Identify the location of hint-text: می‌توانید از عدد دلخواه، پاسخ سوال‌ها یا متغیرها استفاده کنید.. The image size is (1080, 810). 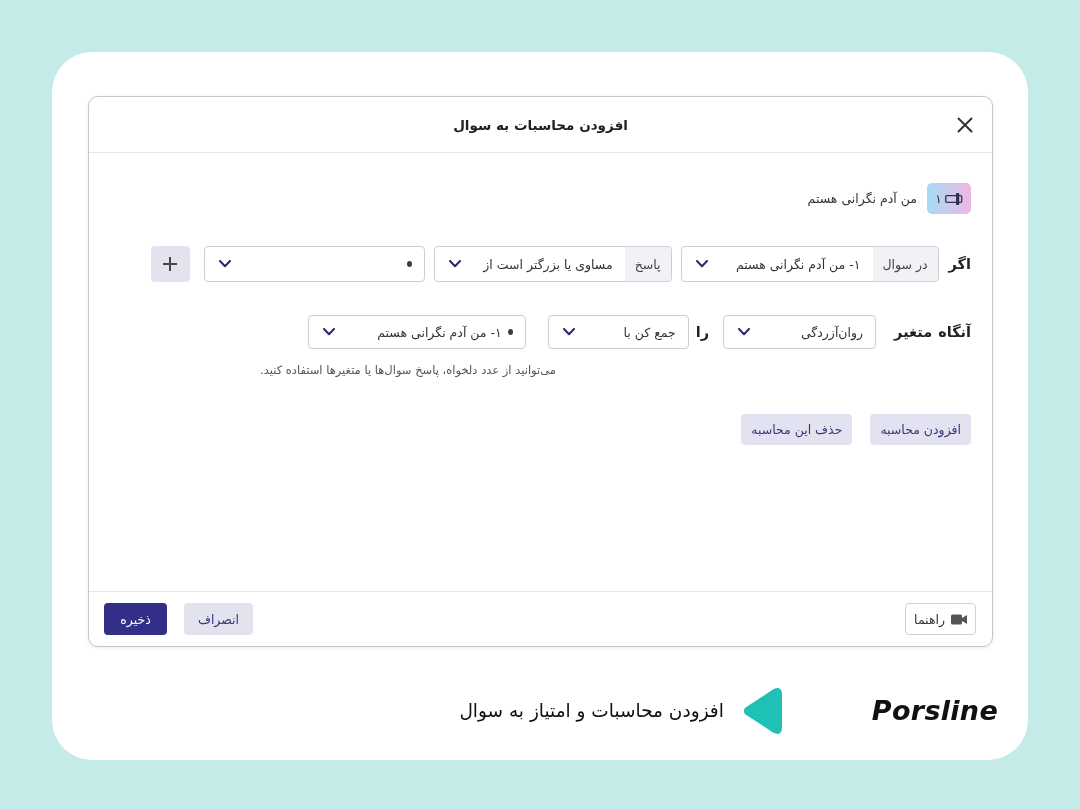
(408, 370).